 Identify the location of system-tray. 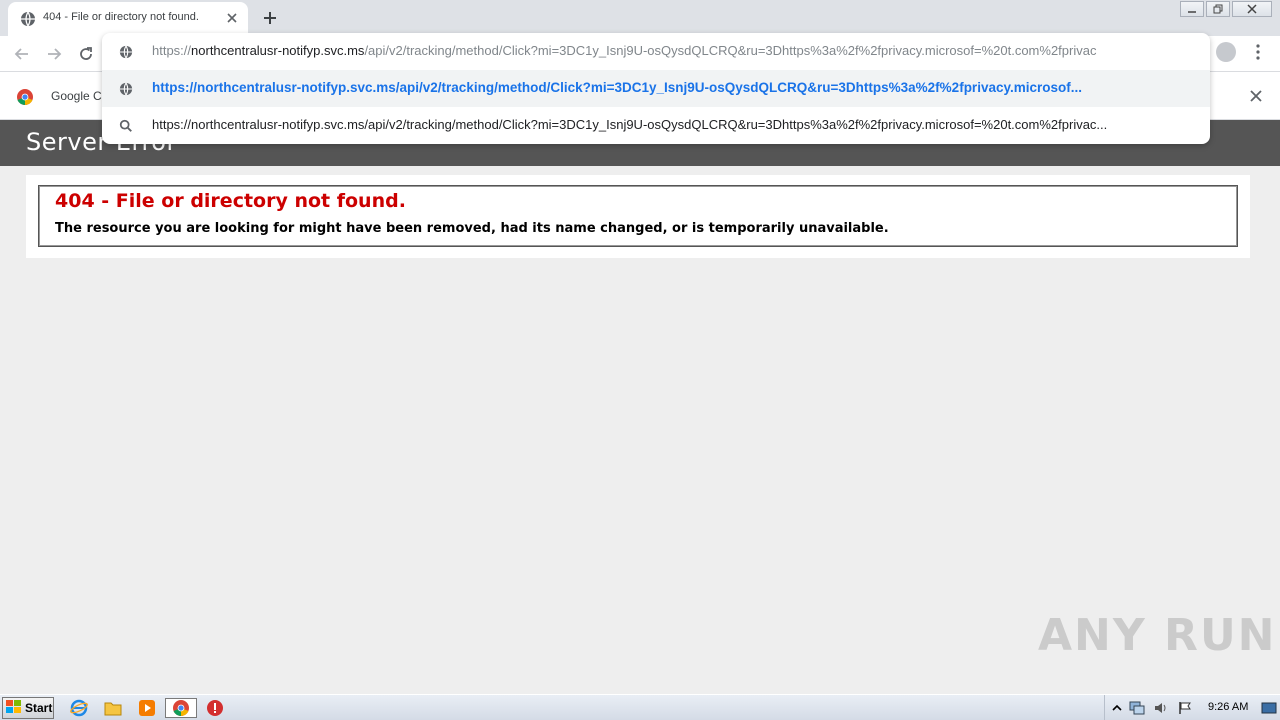
(1192, 707).